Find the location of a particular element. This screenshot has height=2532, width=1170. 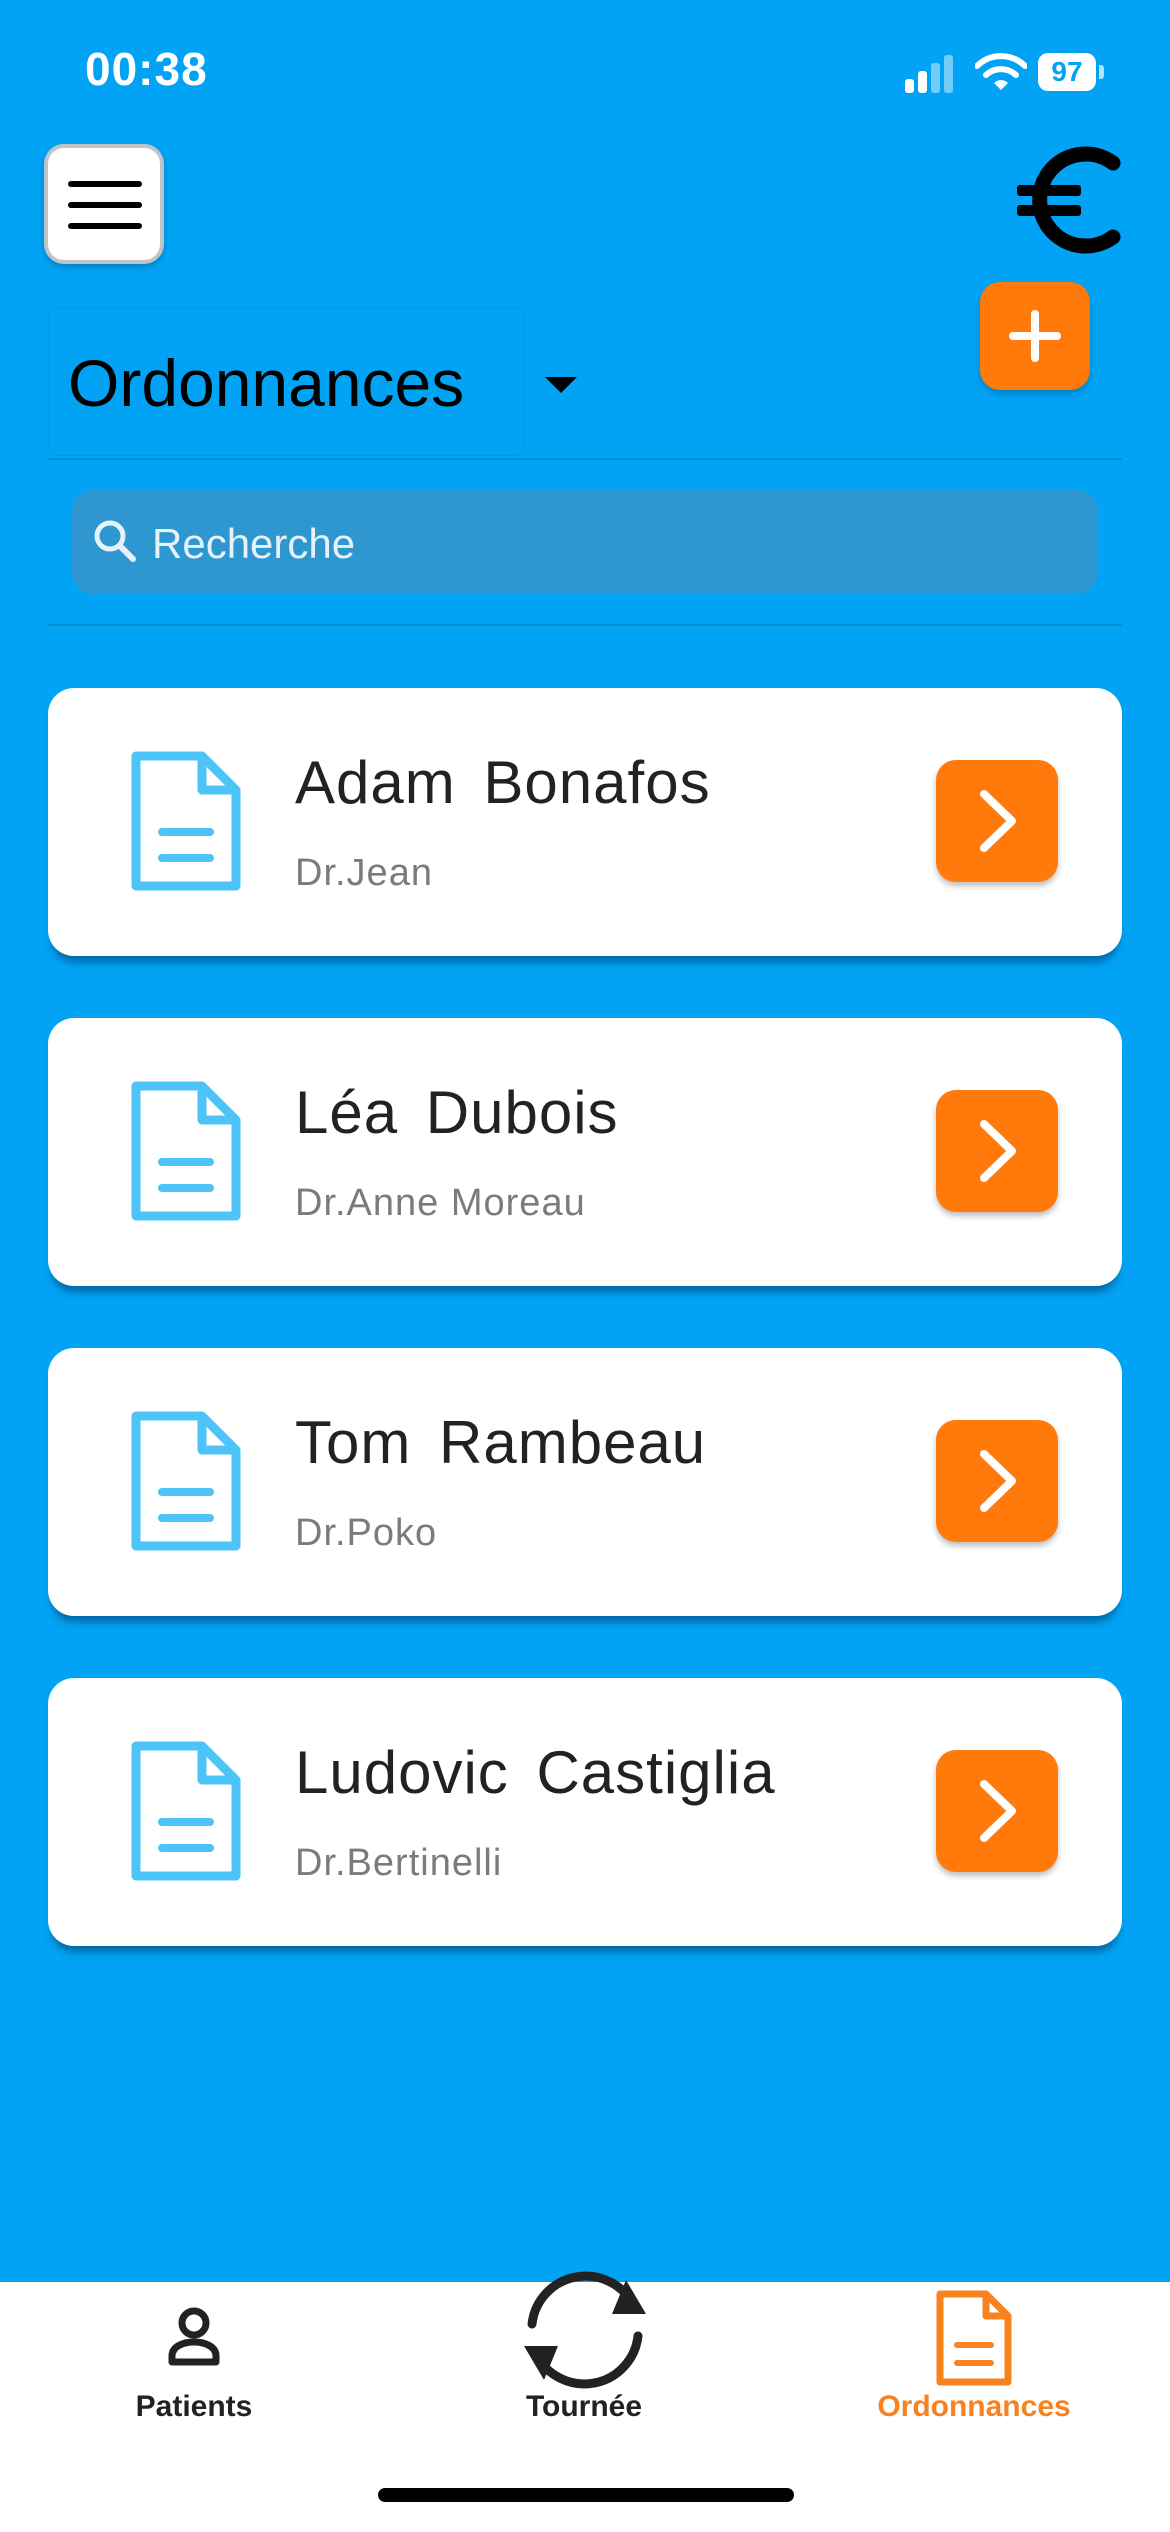

tab-label-patients: Patients is located at coordinates (194, 2407).